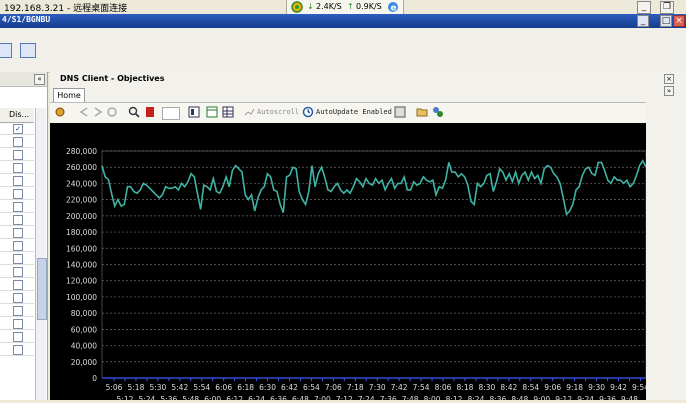 The image size is (686, 403). Describe the element at coordinates (377, 387) in the screenshot. I see `x-tick-label: 7:30` at that location.